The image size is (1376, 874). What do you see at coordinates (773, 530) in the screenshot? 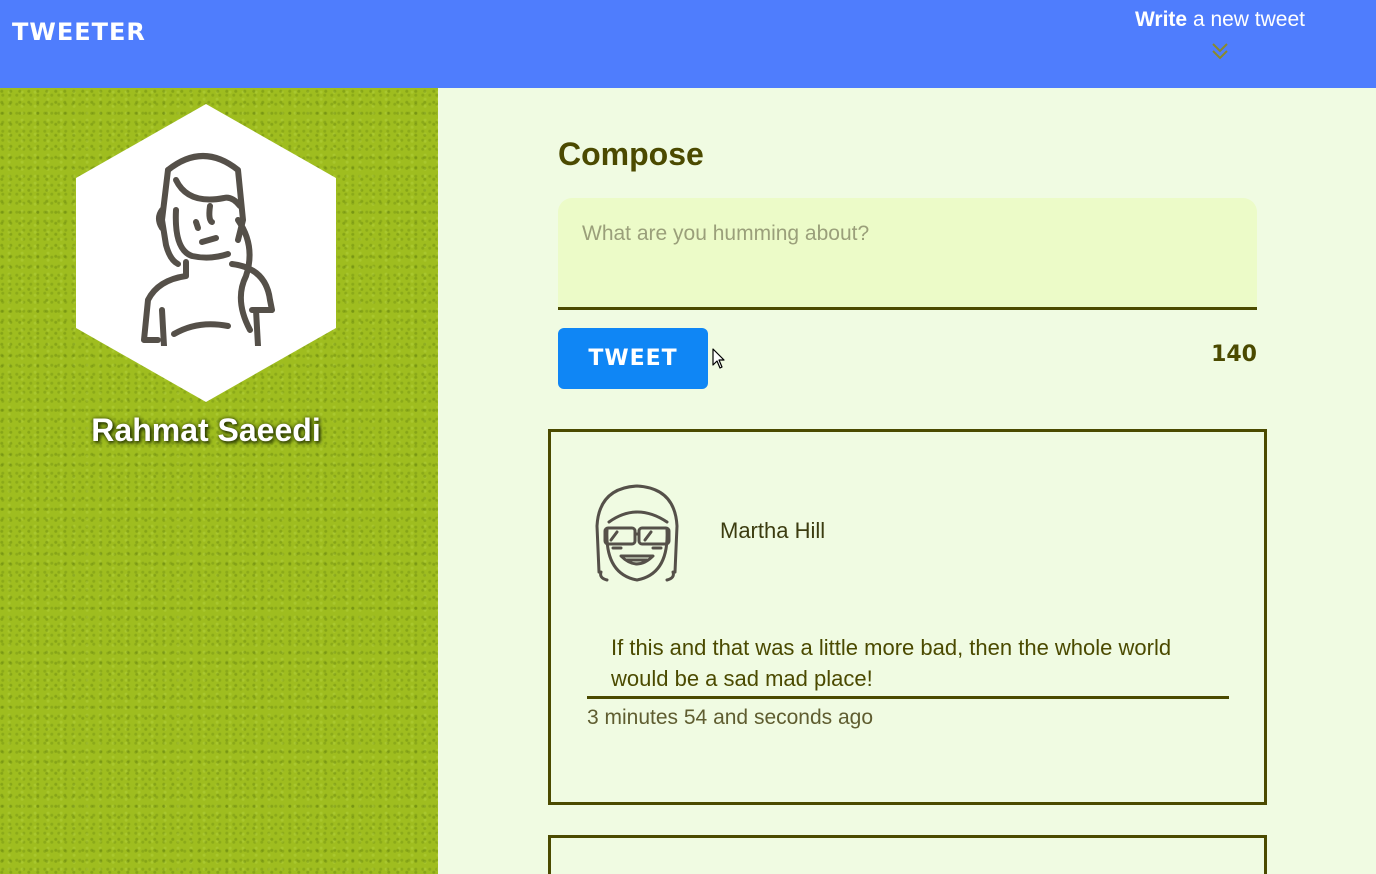
I see `tweet-author-name: Martha Hill` at bounding box center [773, 530].